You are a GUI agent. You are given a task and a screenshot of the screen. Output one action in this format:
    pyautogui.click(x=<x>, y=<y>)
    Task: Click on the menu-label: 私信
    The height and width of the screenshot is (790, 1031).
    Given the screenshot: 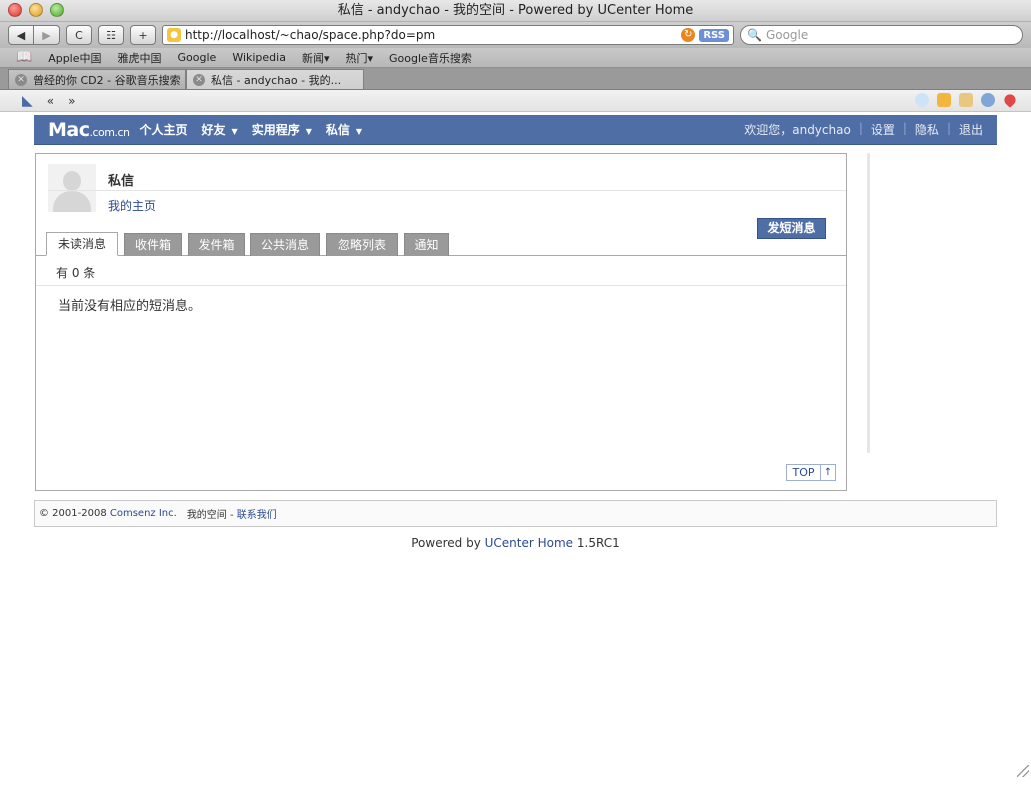 What is the action you would take?
    pyautogui.click(x=337, y=130)
    